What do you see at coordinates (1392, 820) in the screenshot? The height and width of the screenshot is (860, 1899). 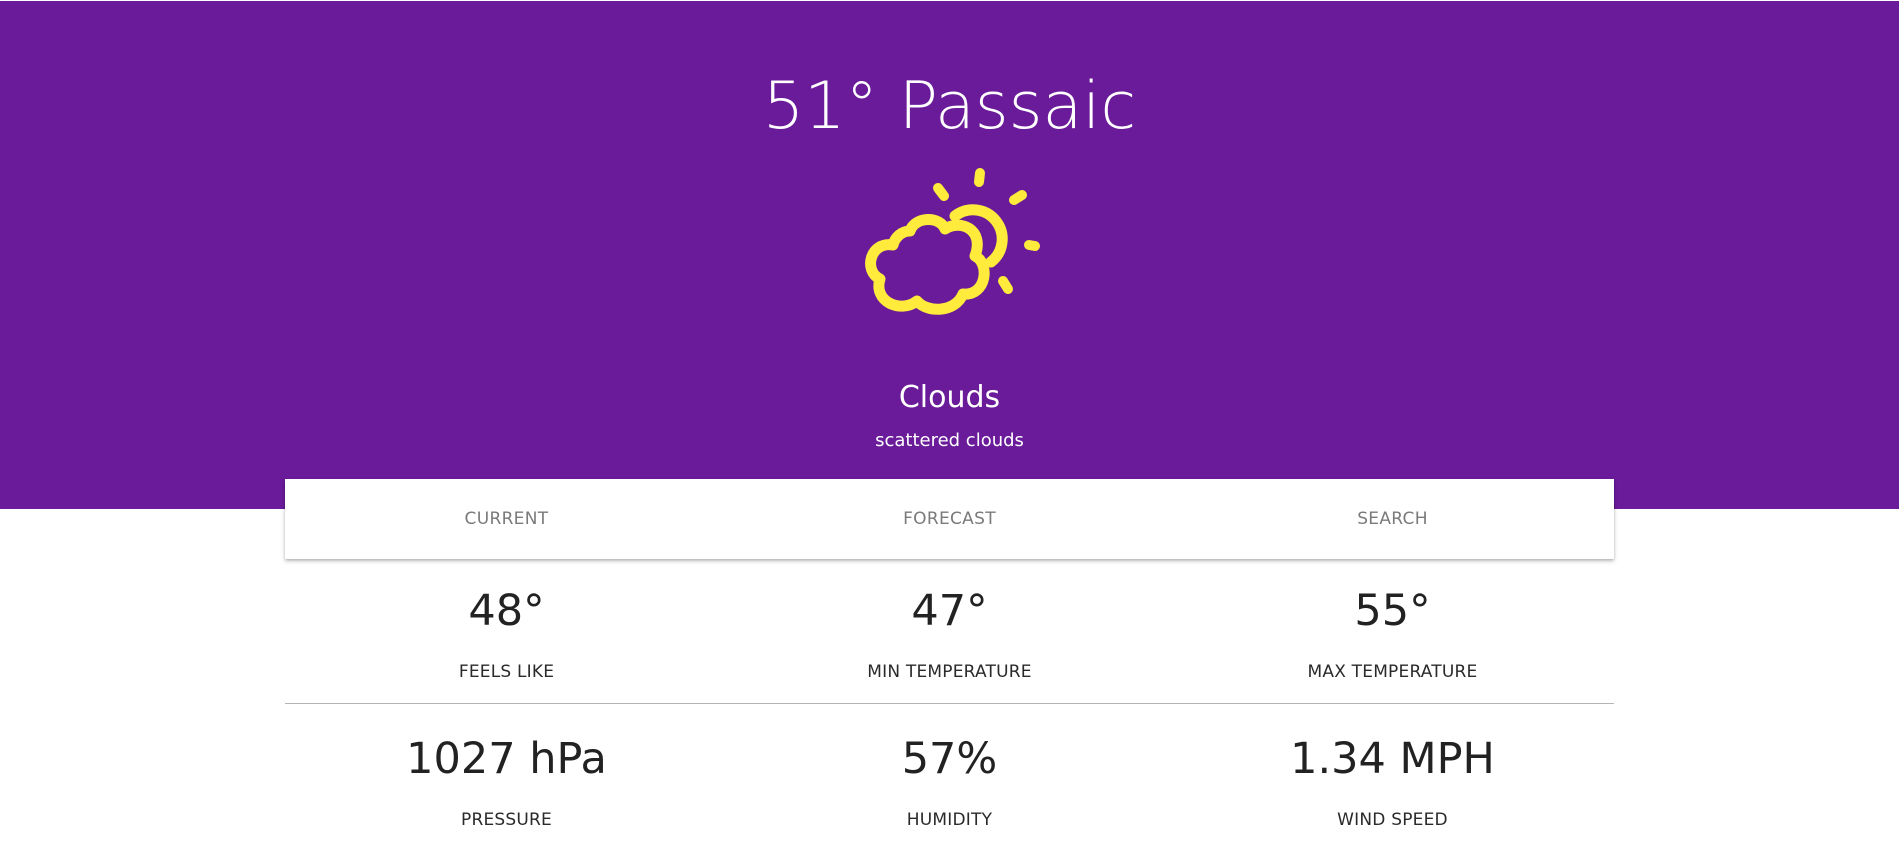 I see `wind-speed-label: WIND SPEED` at bounding box center [1392, 820].